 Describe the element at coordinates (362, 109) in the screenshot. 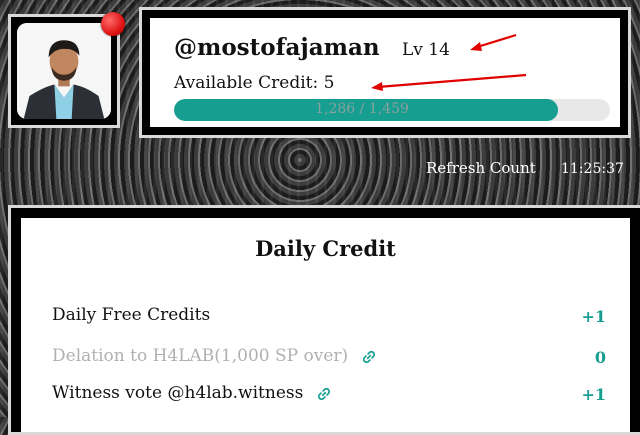

I see `progress-text: 1,286 / 1,459` at that location.